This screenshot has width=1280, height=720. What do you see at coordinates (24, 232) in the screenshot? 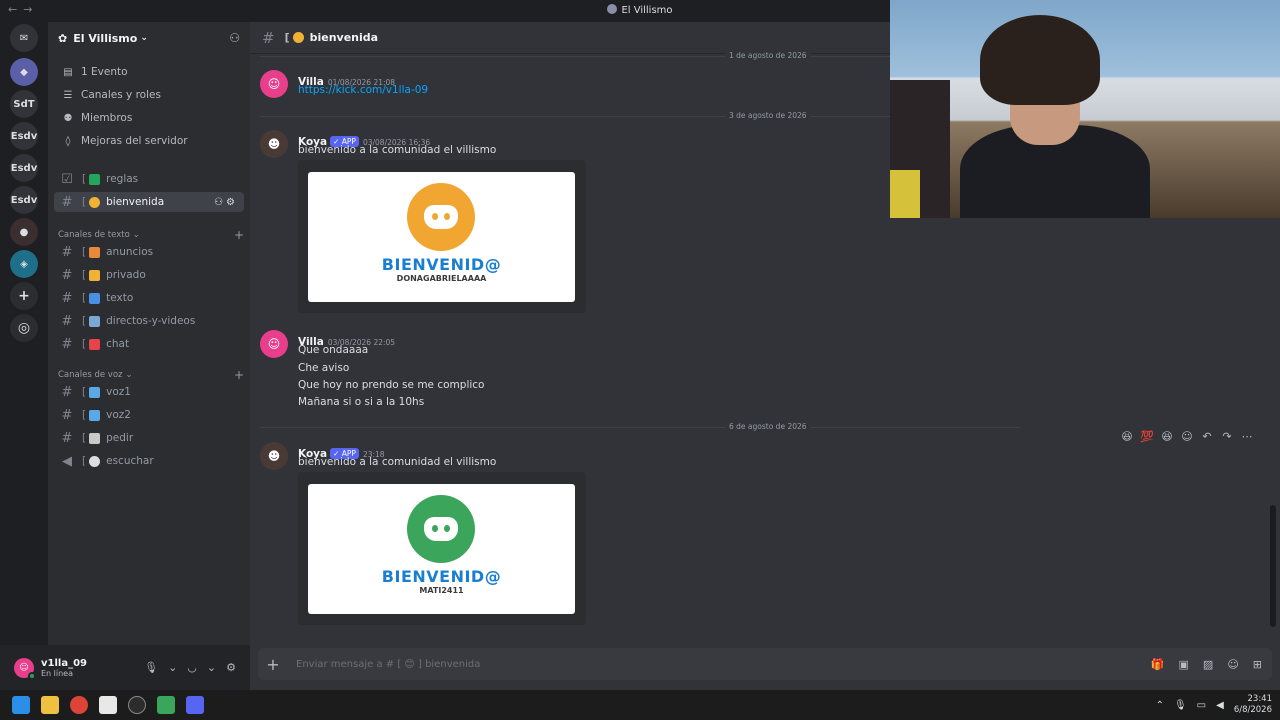
I see `server-avatar-1: ●` at bounding box center [24, 232].